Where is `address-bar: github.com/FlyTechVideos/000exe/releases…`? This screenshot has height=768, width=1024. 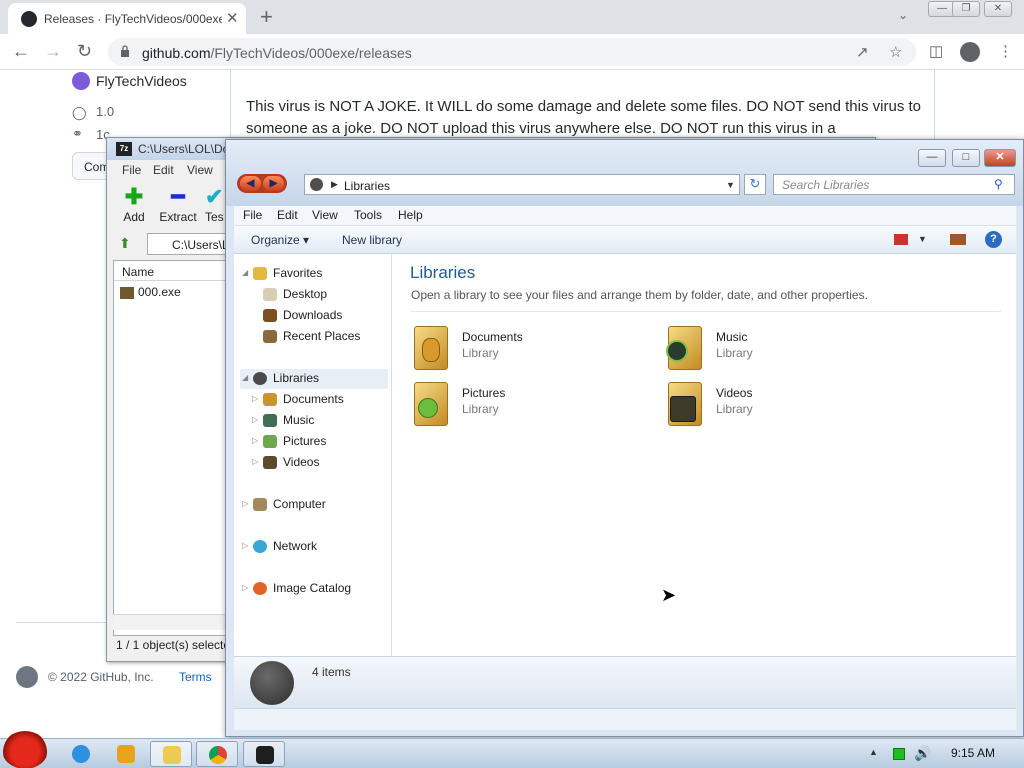 address-bar: github.com/FlyTechVideos/000exe/releases… is located at coordinates (512, 52).